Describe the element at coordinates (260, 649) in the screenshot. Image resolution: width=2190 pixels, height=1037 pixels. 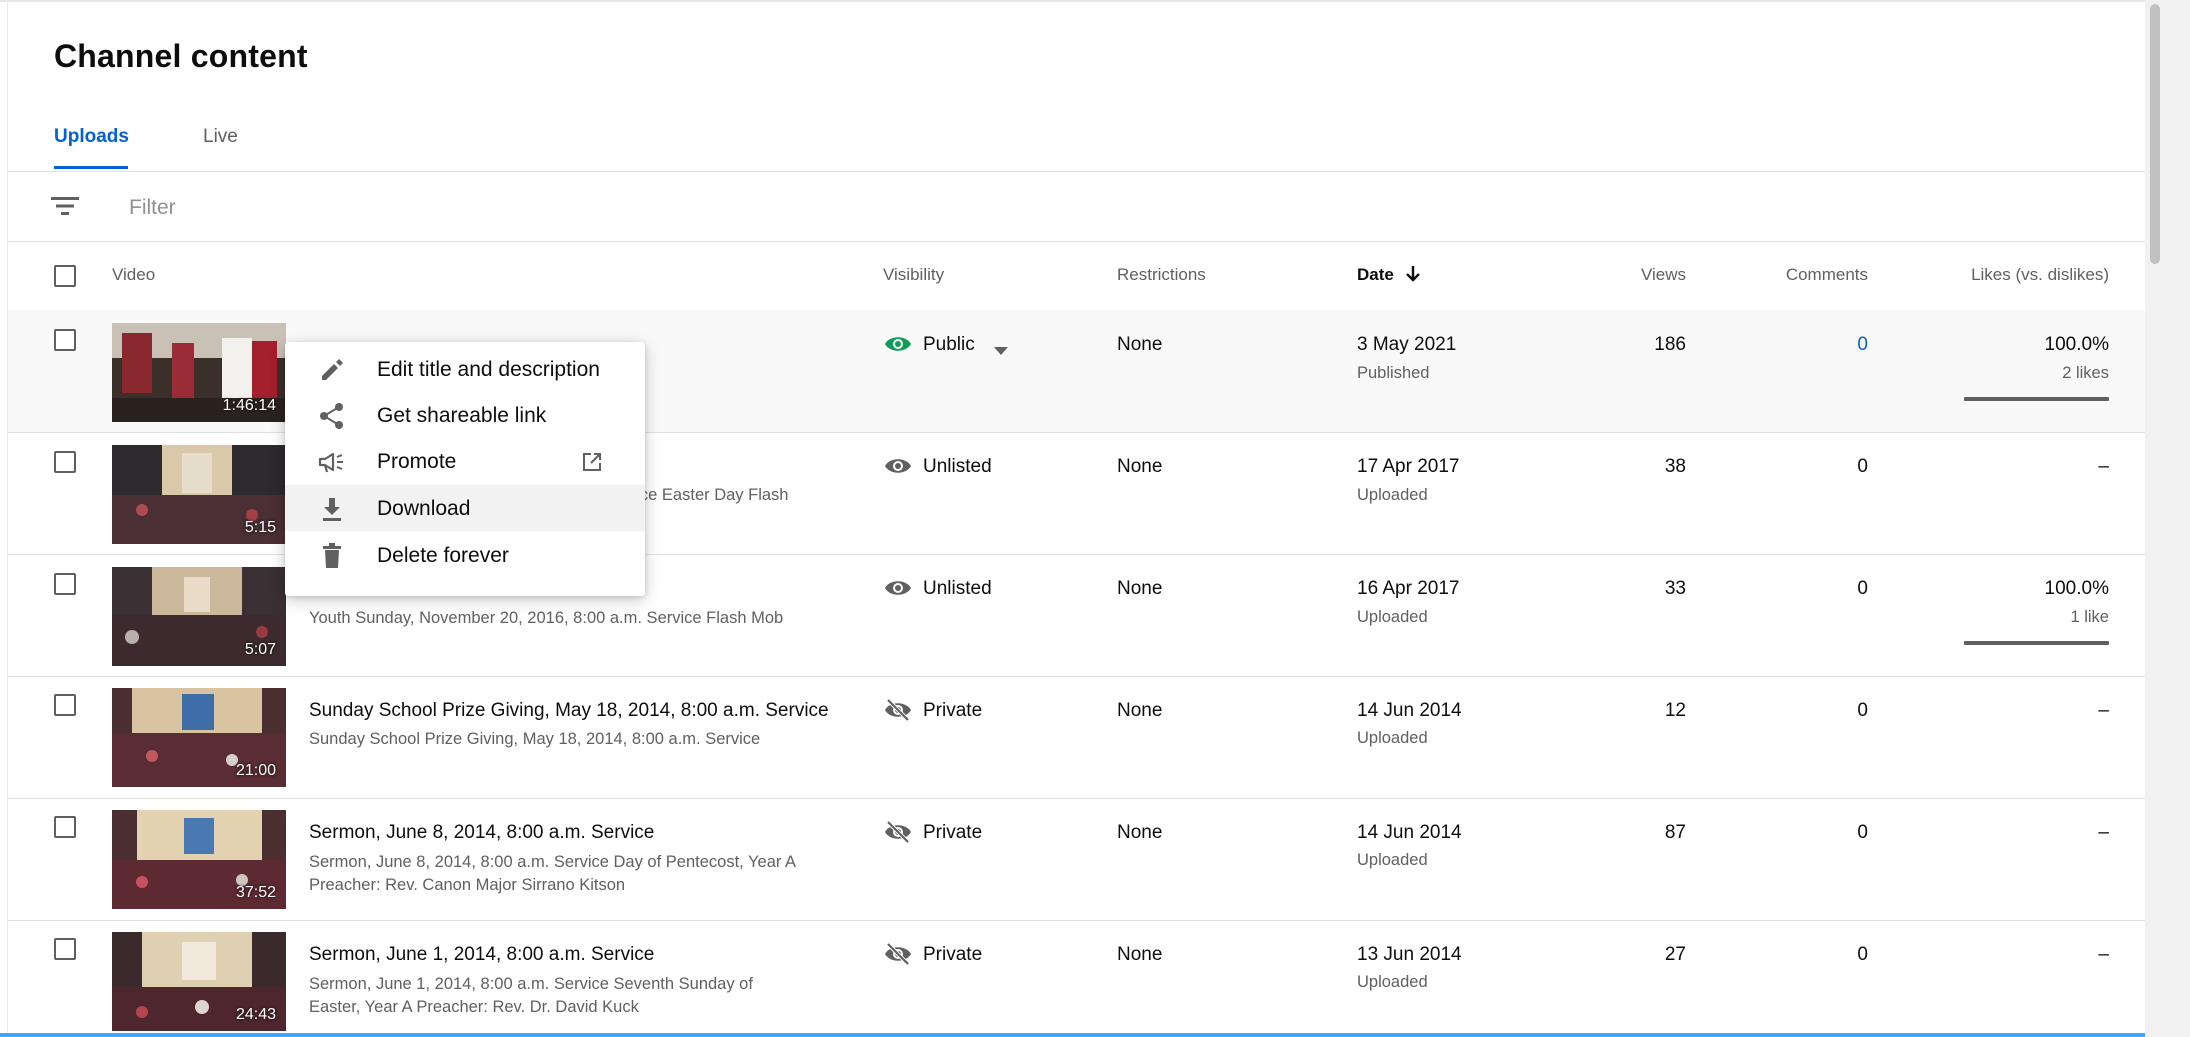
I see `video-duration: 5:07` at that location.